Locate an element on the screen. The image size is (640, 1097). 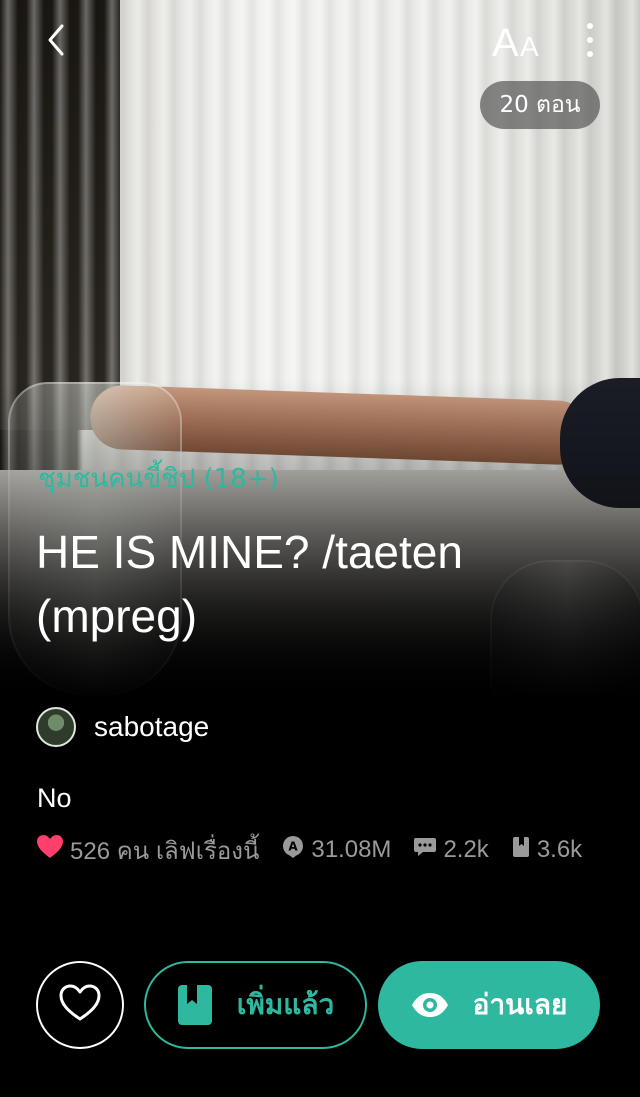
more-icon is located at coordinates (590, 40).